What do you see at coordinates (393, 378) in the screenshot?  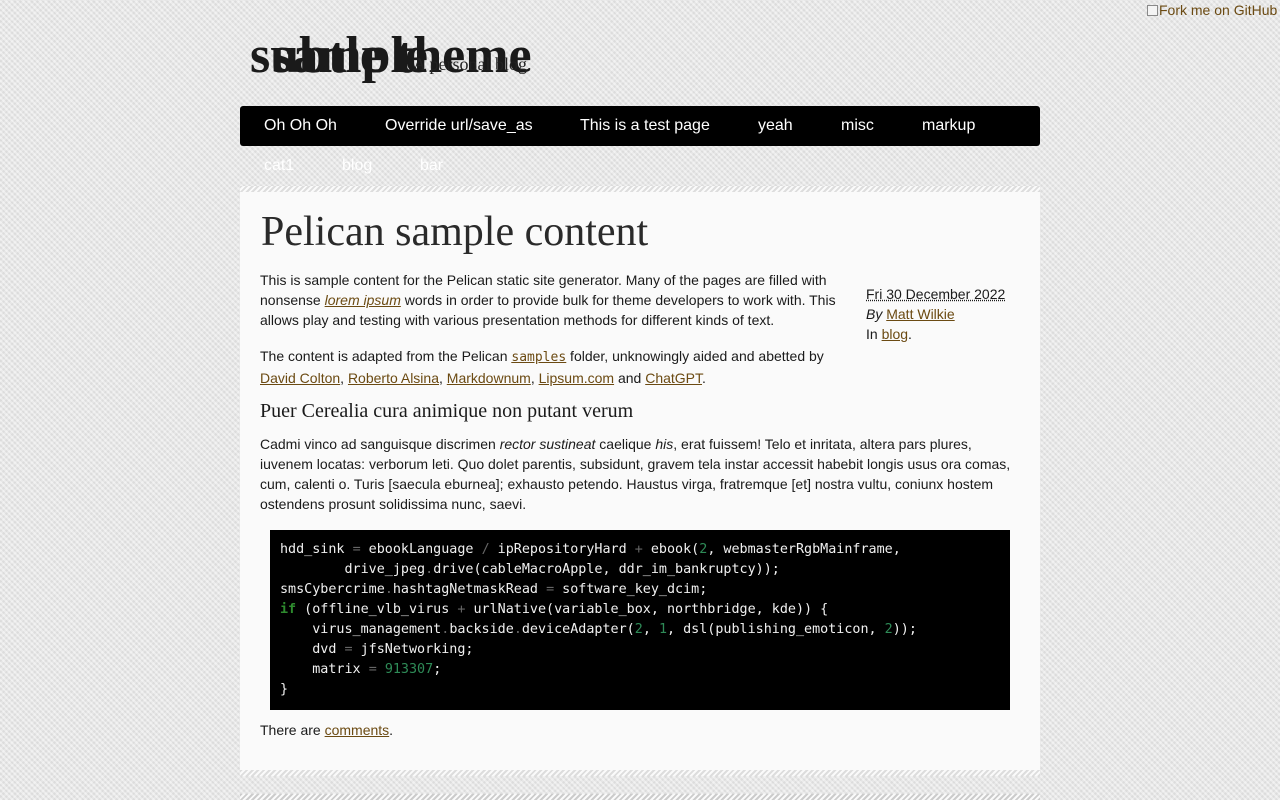 I see `credit-link-roberto-alsina: Roberto Alsina` at bounding box center [393, 378].